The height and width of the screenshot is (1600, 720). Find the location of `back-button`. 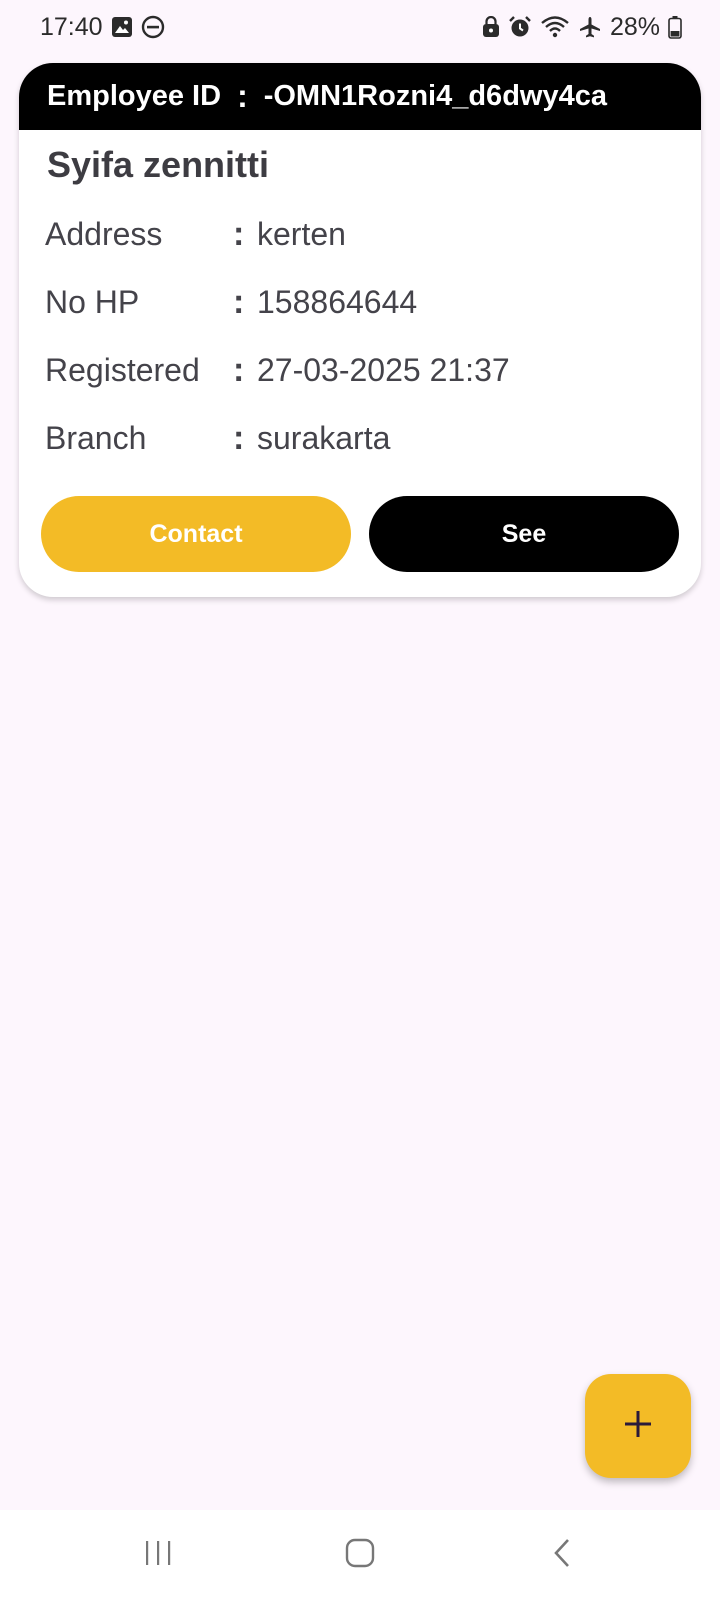

back-button is located at coordinates (562, 1555).